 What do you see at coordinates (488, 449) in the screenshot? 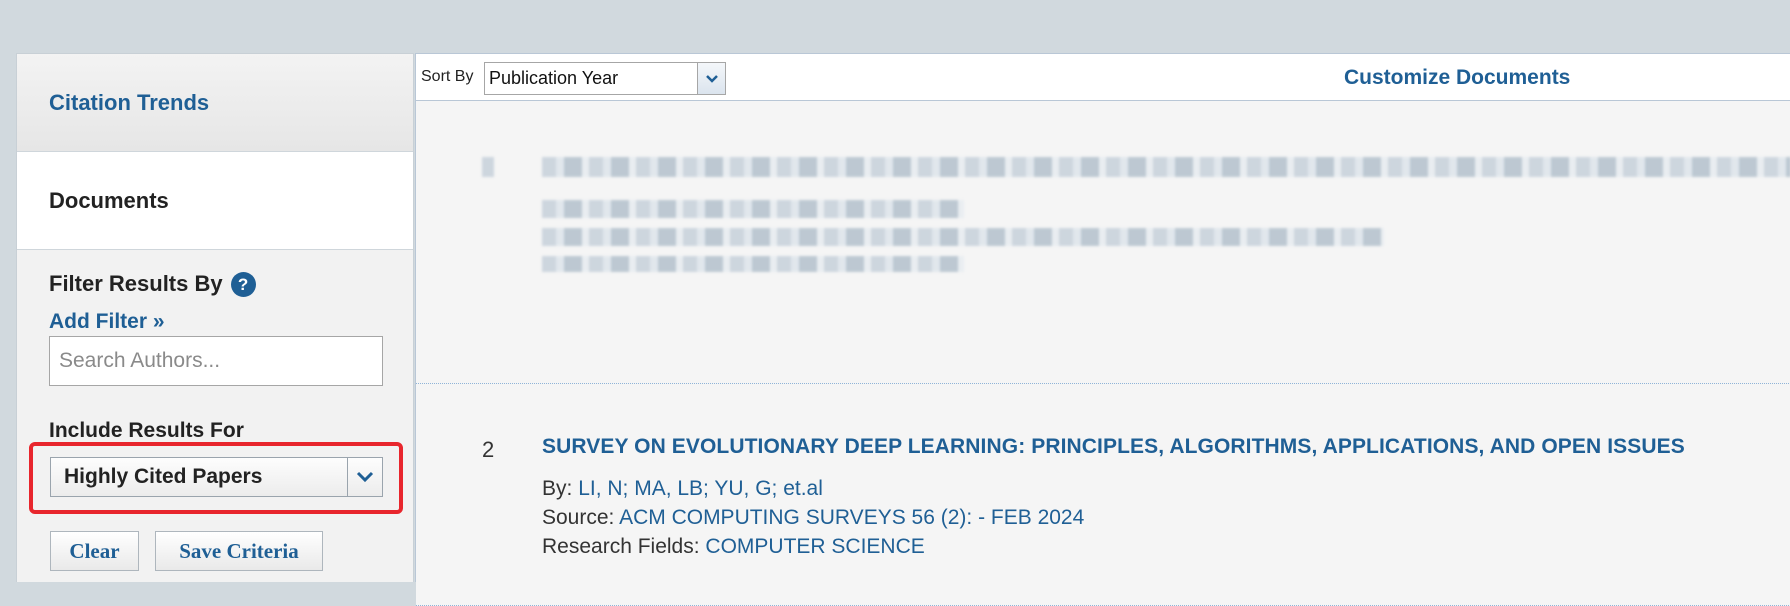
I see `document-number: 2` at bounding box center [488, 449].